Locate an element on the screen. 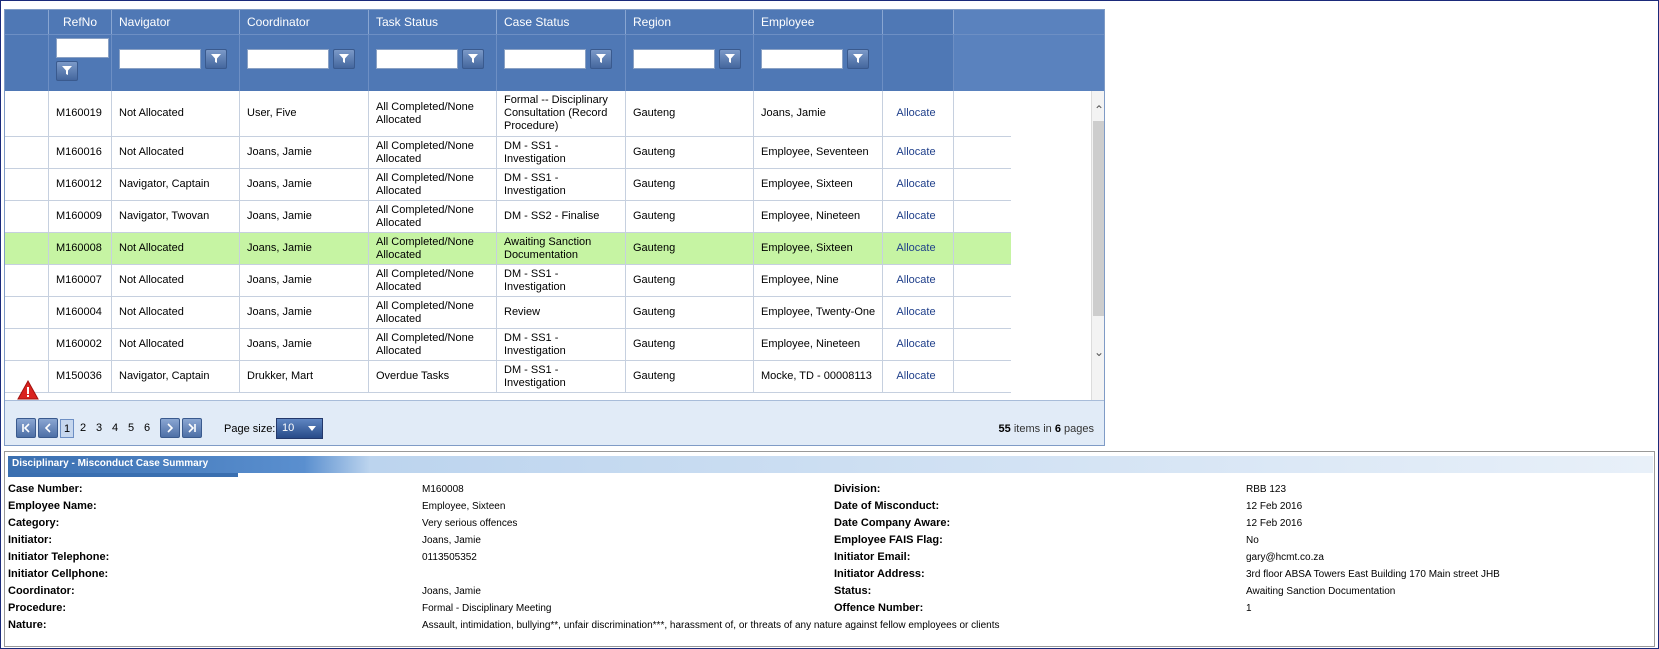 Image resolution: width=1659 pixels, height=649 pixels. first-page-button is located at coordinates (26, 428).